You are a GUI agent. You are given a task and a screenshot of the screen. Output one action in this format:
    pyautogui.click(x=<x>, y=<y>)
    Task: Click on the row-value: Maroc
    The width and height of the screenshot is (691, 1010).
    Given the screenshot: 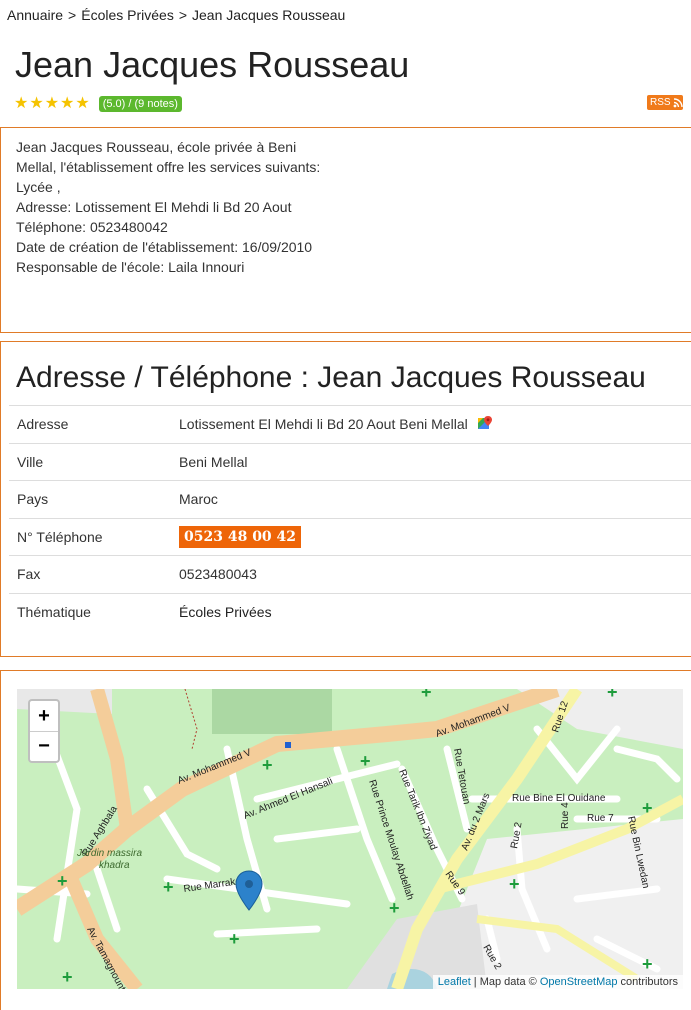 What is the action you would take?
    pyautogui.click(x=435, y=499)
    